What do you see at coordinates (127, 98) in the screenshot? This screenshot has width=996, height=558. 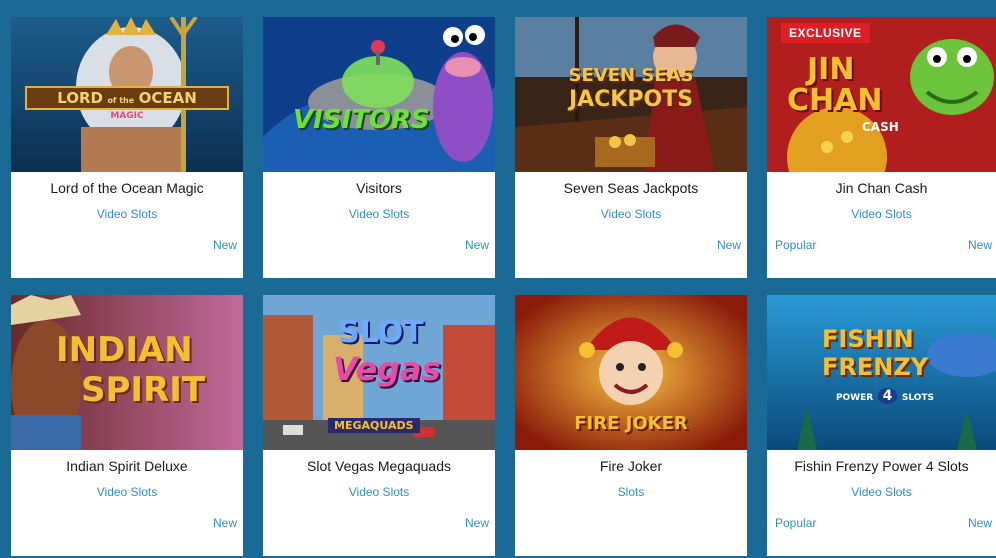 I see `game-logo: LORD of the OCEAN` at bounding box center [127, 98].